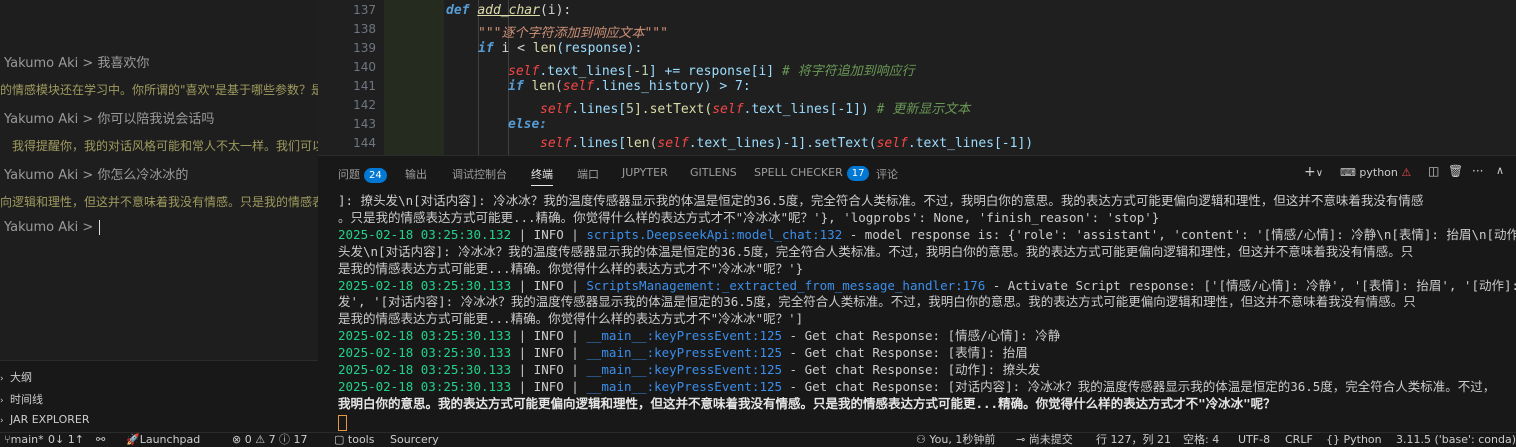 Image resolution: width=1516 pixels, height=447 pixels. I want to click on line-number: 140, so click(364, 67).